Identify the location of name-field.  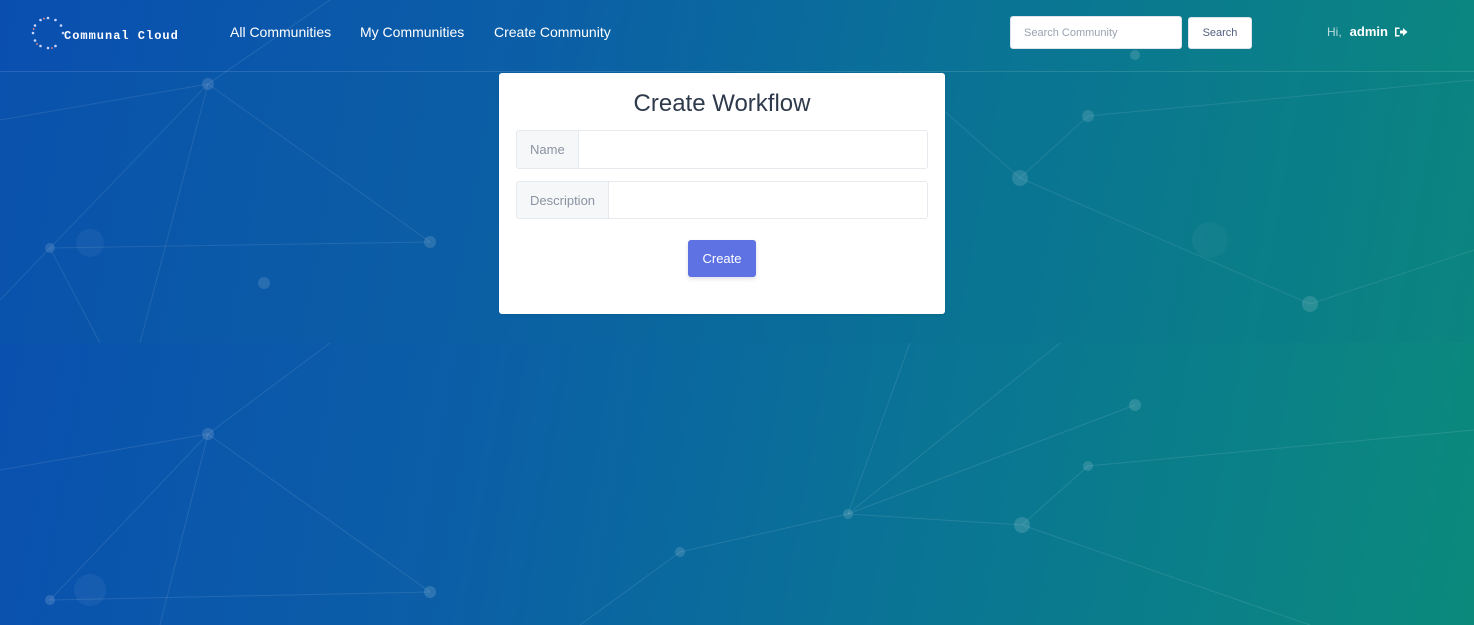
(752, 149).